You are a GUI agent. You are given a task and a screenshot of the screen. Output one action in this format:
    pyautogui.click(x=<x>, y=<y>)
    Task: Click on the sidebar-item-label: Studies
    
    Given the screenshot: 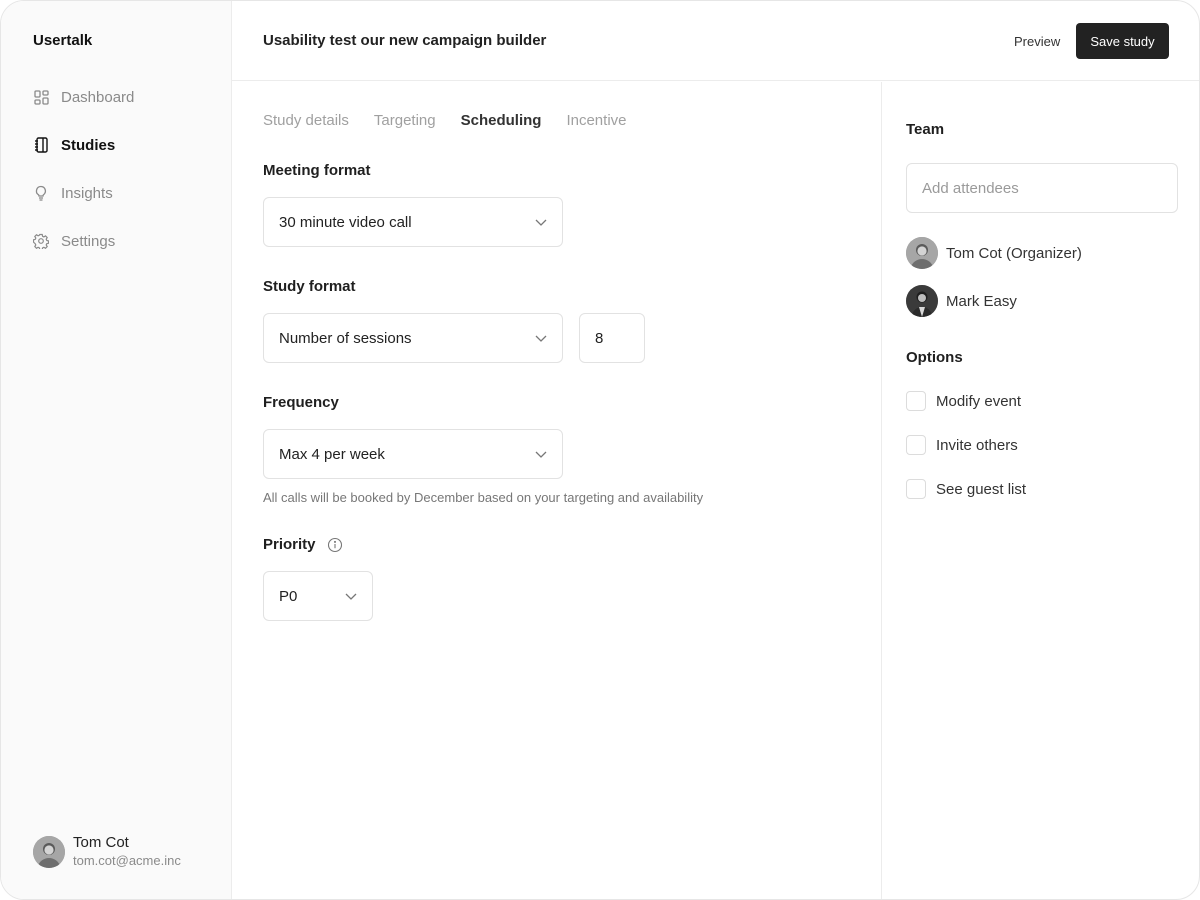 What is the action you would take?
    pyautogui.click(x=88, y=145)
    